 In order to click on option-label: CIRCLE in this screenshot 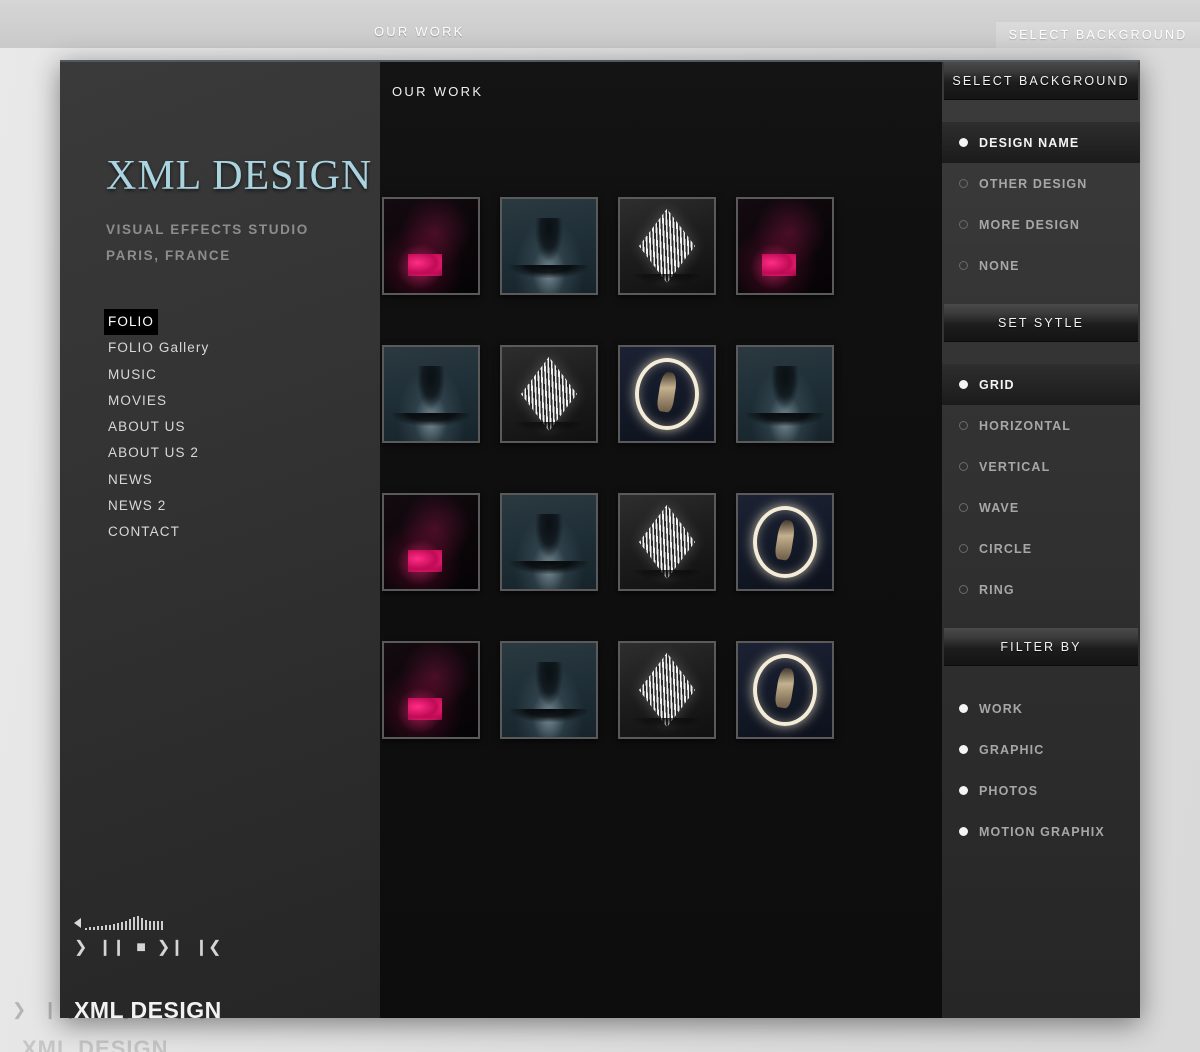, I will do `click(1006, 548)`.